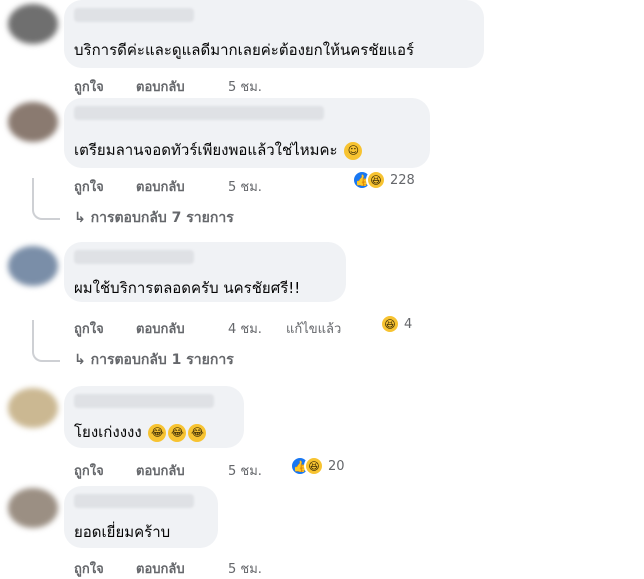 This screenshot has width=644, height=579. What do you see at coordinates (313, 328) in the screenshot?
I see `edited-label: แก้ไขแล้ว` at bounding box center [313, 328].